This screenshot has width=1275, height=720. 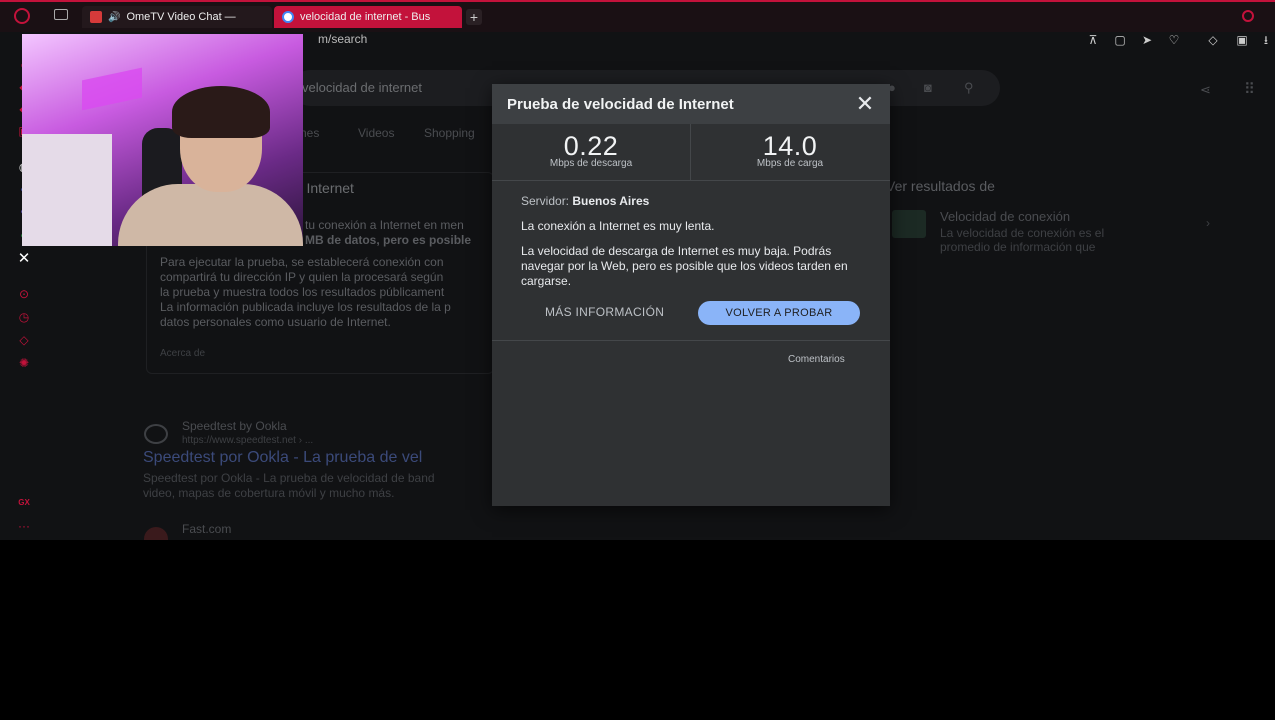 I want to click on sidebar-x-icon: ✕, so click(x=24, y=258).